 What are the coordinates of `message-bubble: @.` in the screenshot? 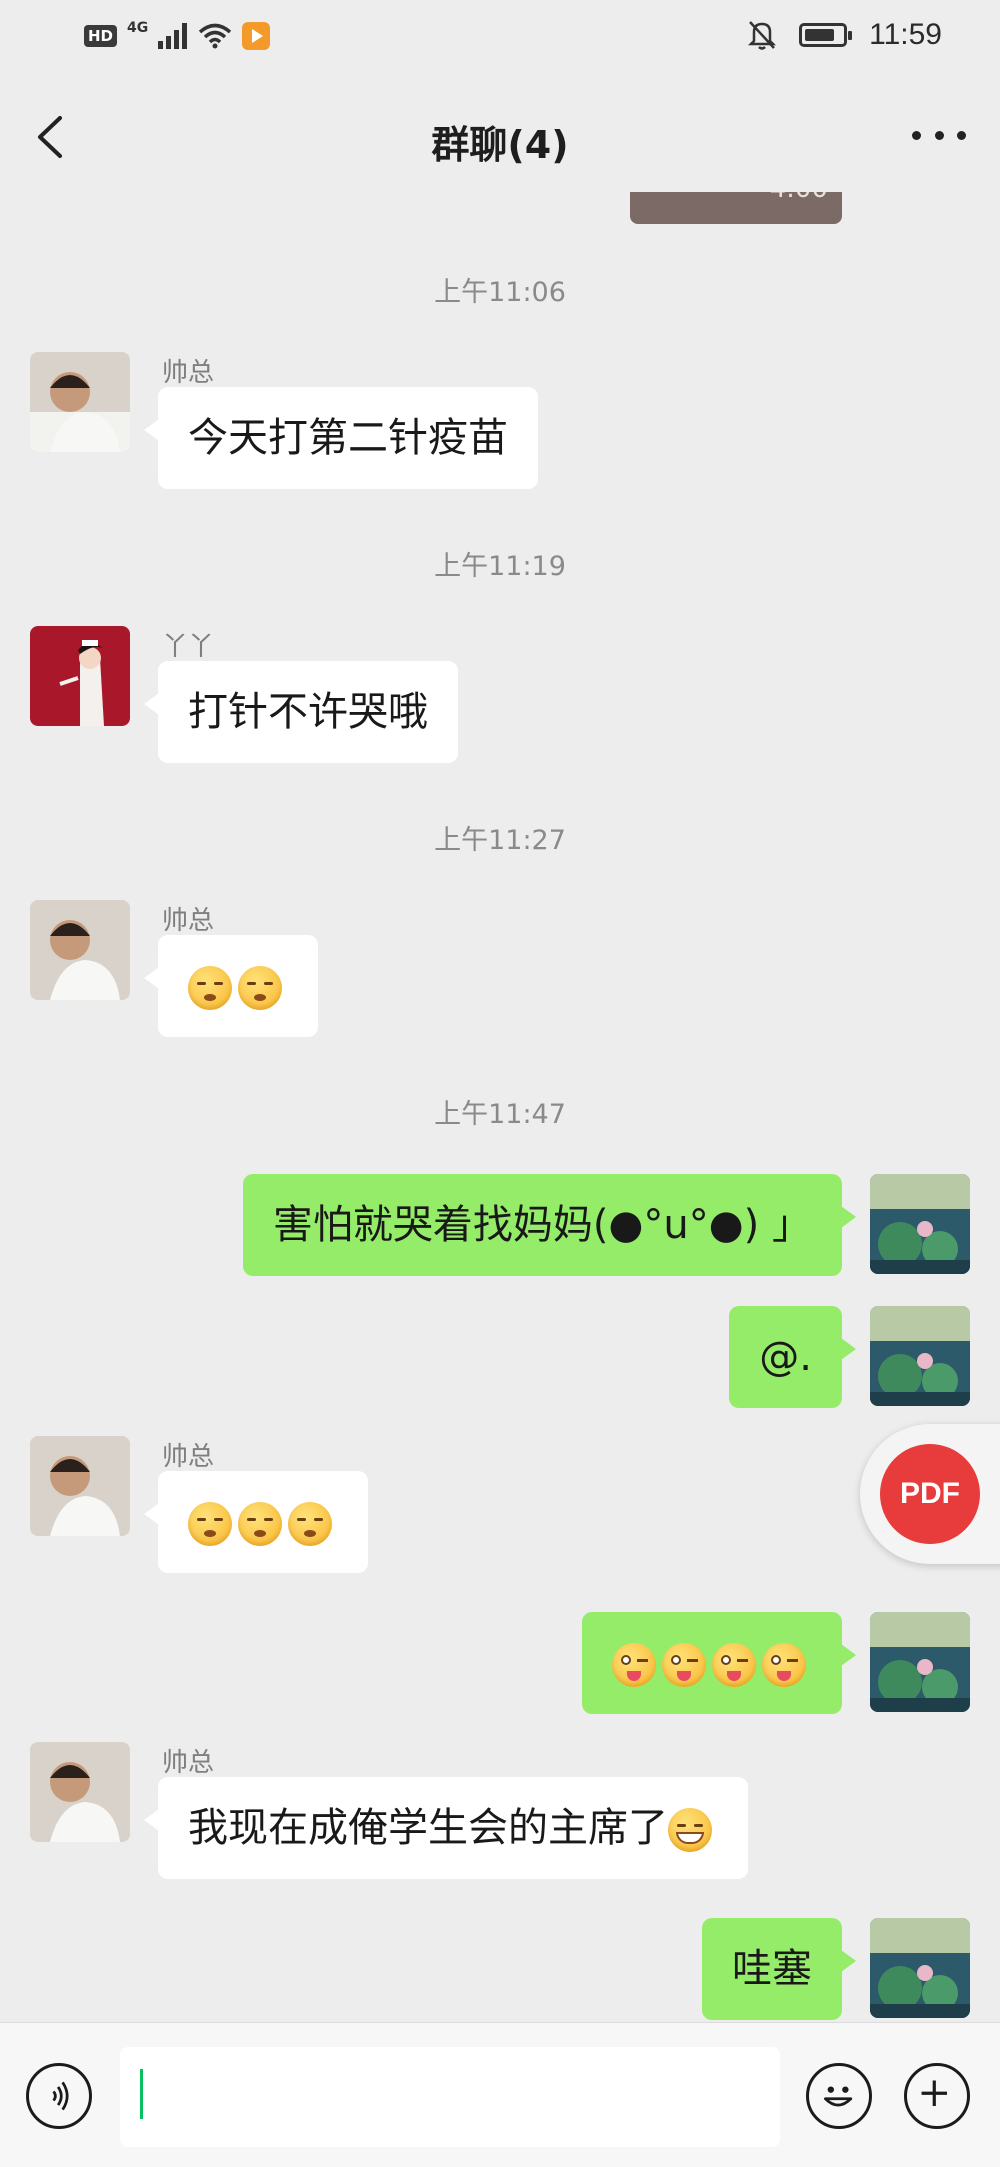 It's located at (792, 1357).